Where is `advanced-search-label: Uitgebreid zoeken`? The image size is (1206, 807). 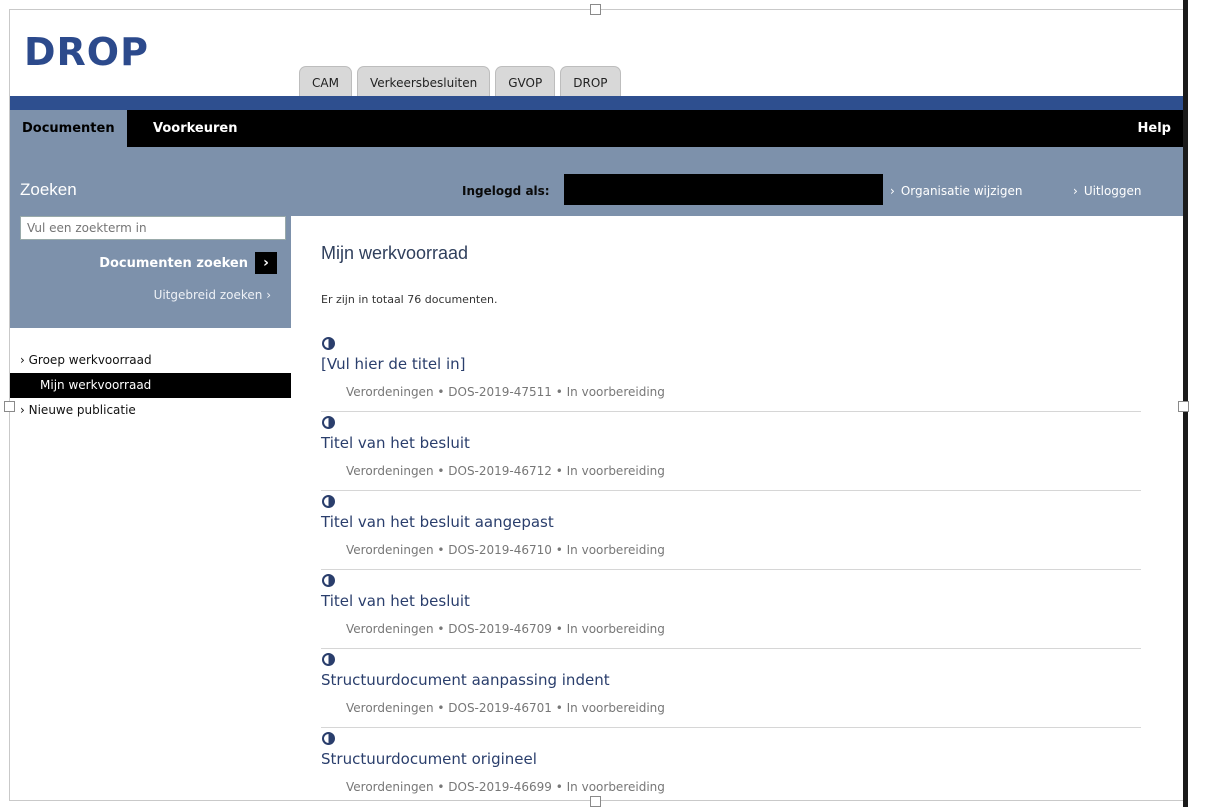 advanced-search-label: Uitgebreid zoeken is located at coordinates (208, 295).